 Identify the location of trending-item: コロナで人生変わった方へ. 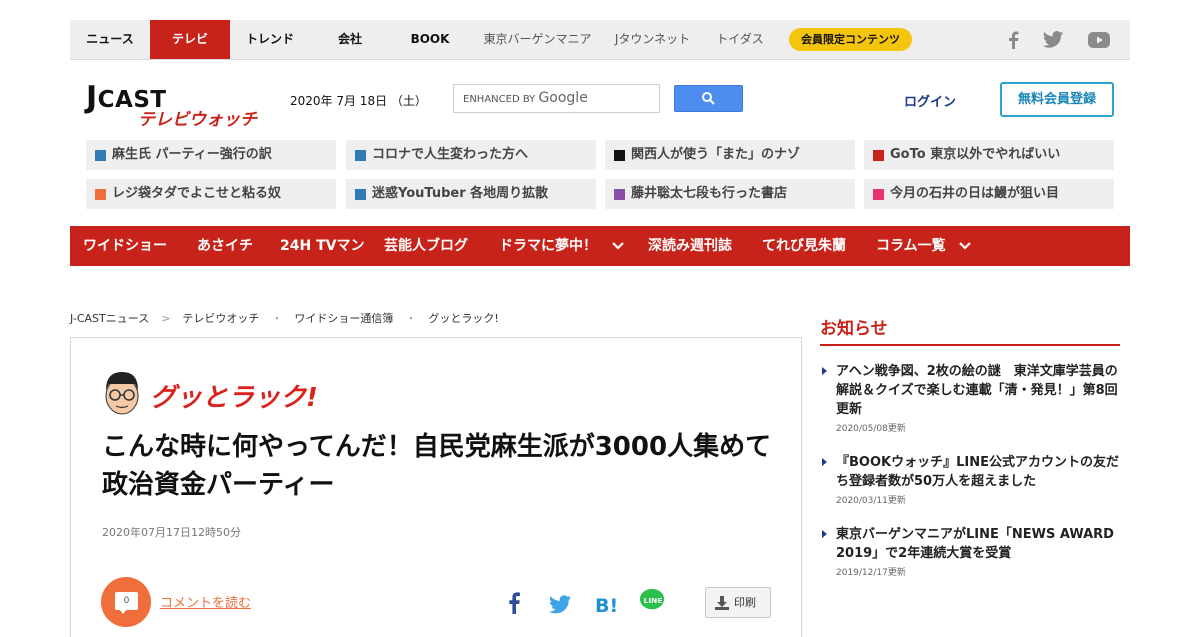
(471, 155).